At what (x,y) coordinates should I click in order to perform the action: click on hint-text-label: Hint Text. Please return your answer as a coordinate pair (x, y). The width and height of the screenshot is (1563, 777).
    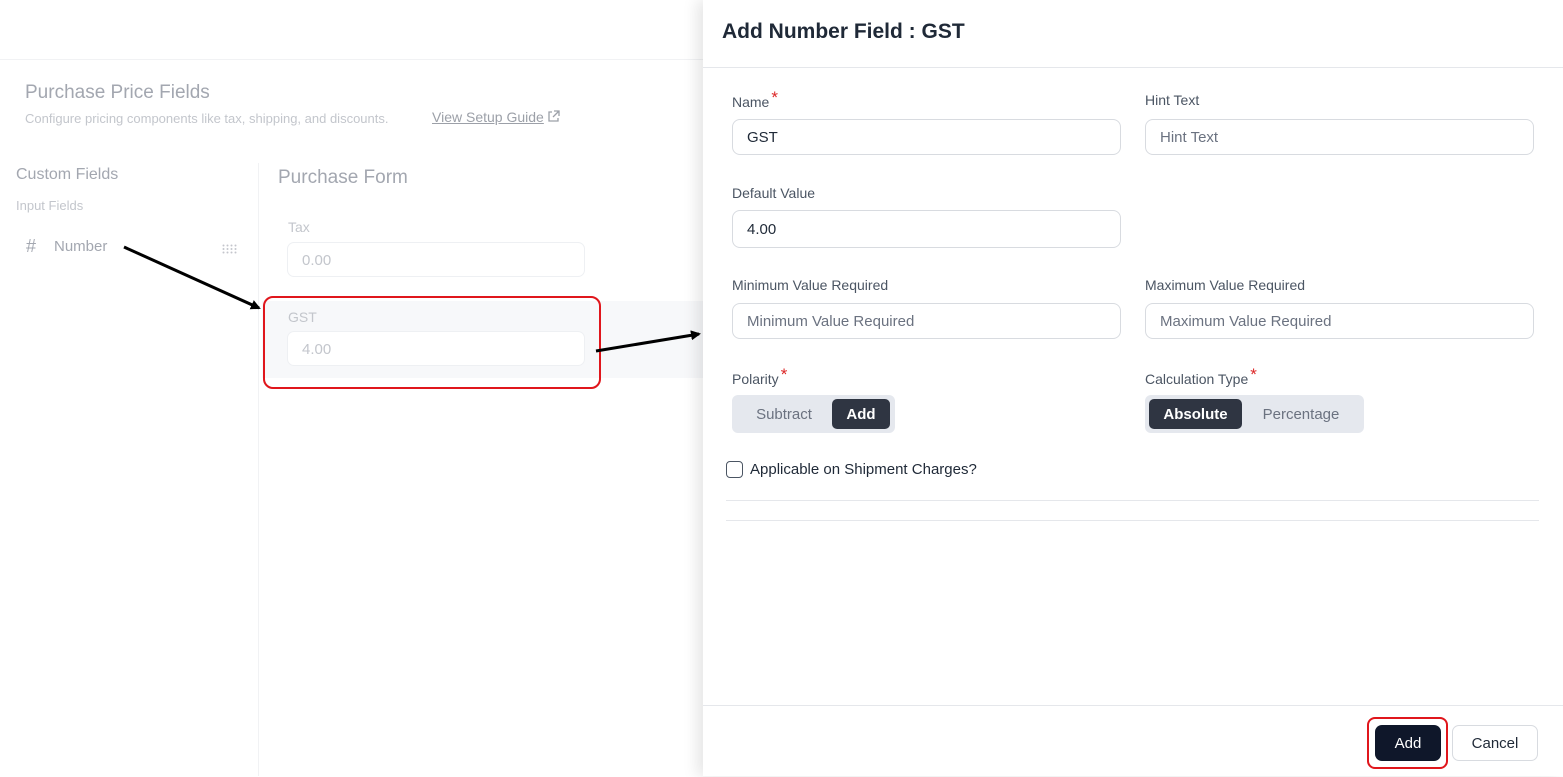
    Looking at the image, I should click on (1172, 100).